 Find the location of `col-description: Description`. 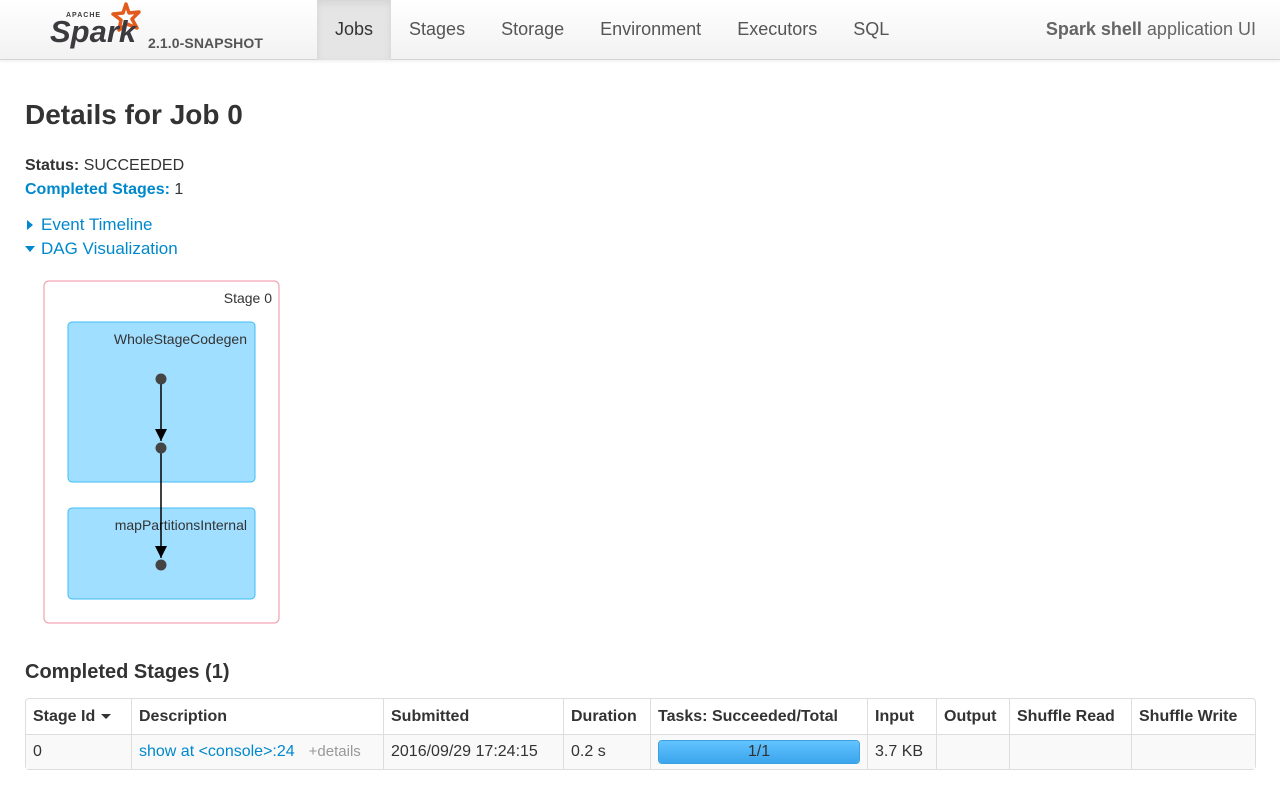

col-description: Description is located at coordinates (257, 716).